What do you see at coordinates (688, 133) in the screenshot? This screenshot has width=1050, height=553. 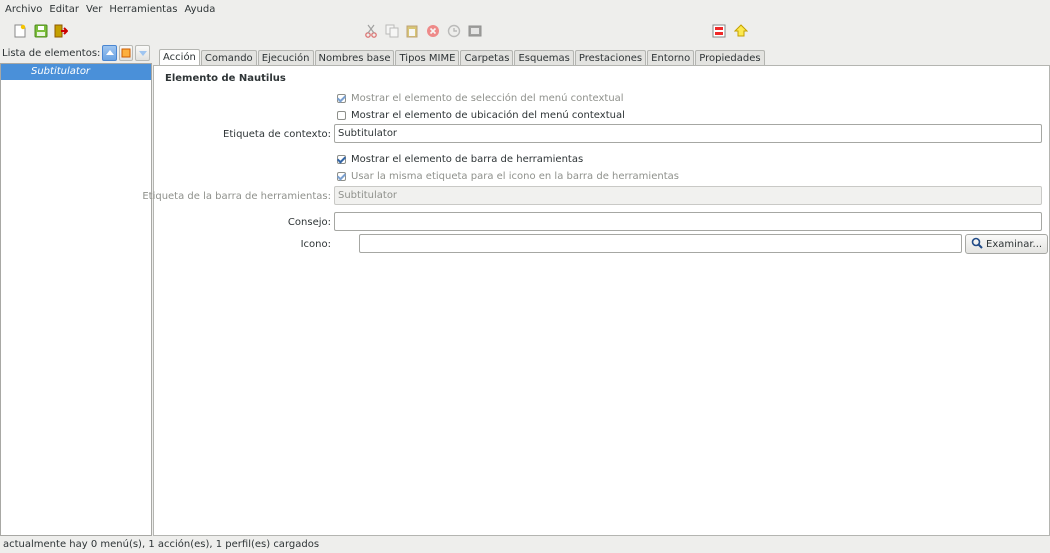 I see `context-label-field` at bounding box center [688, 133].